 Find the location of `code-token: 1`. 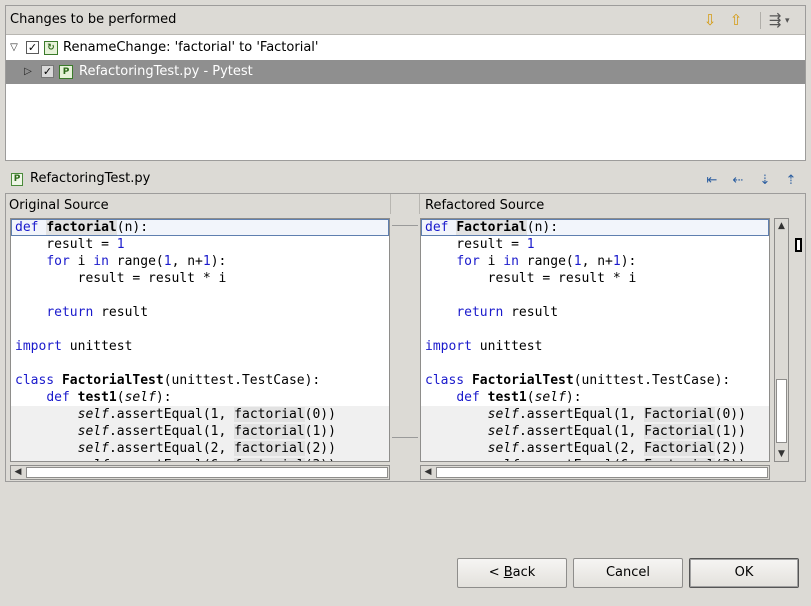

code-token: 1 is located at coordinates (616, 261).